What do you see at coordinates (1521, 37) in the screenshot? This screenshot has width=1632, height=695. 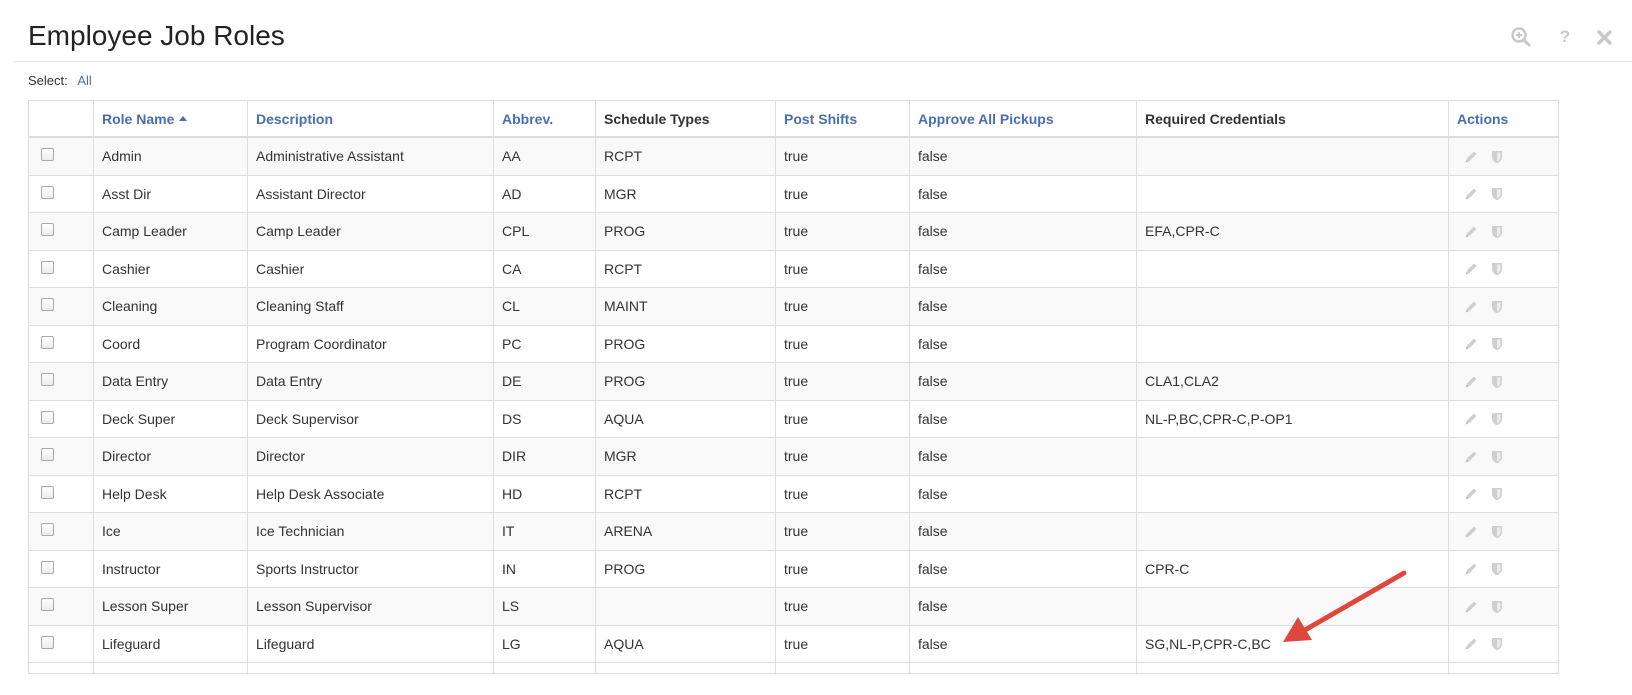 I see `zoom-in-icon` at bounding box center [1521, 37].